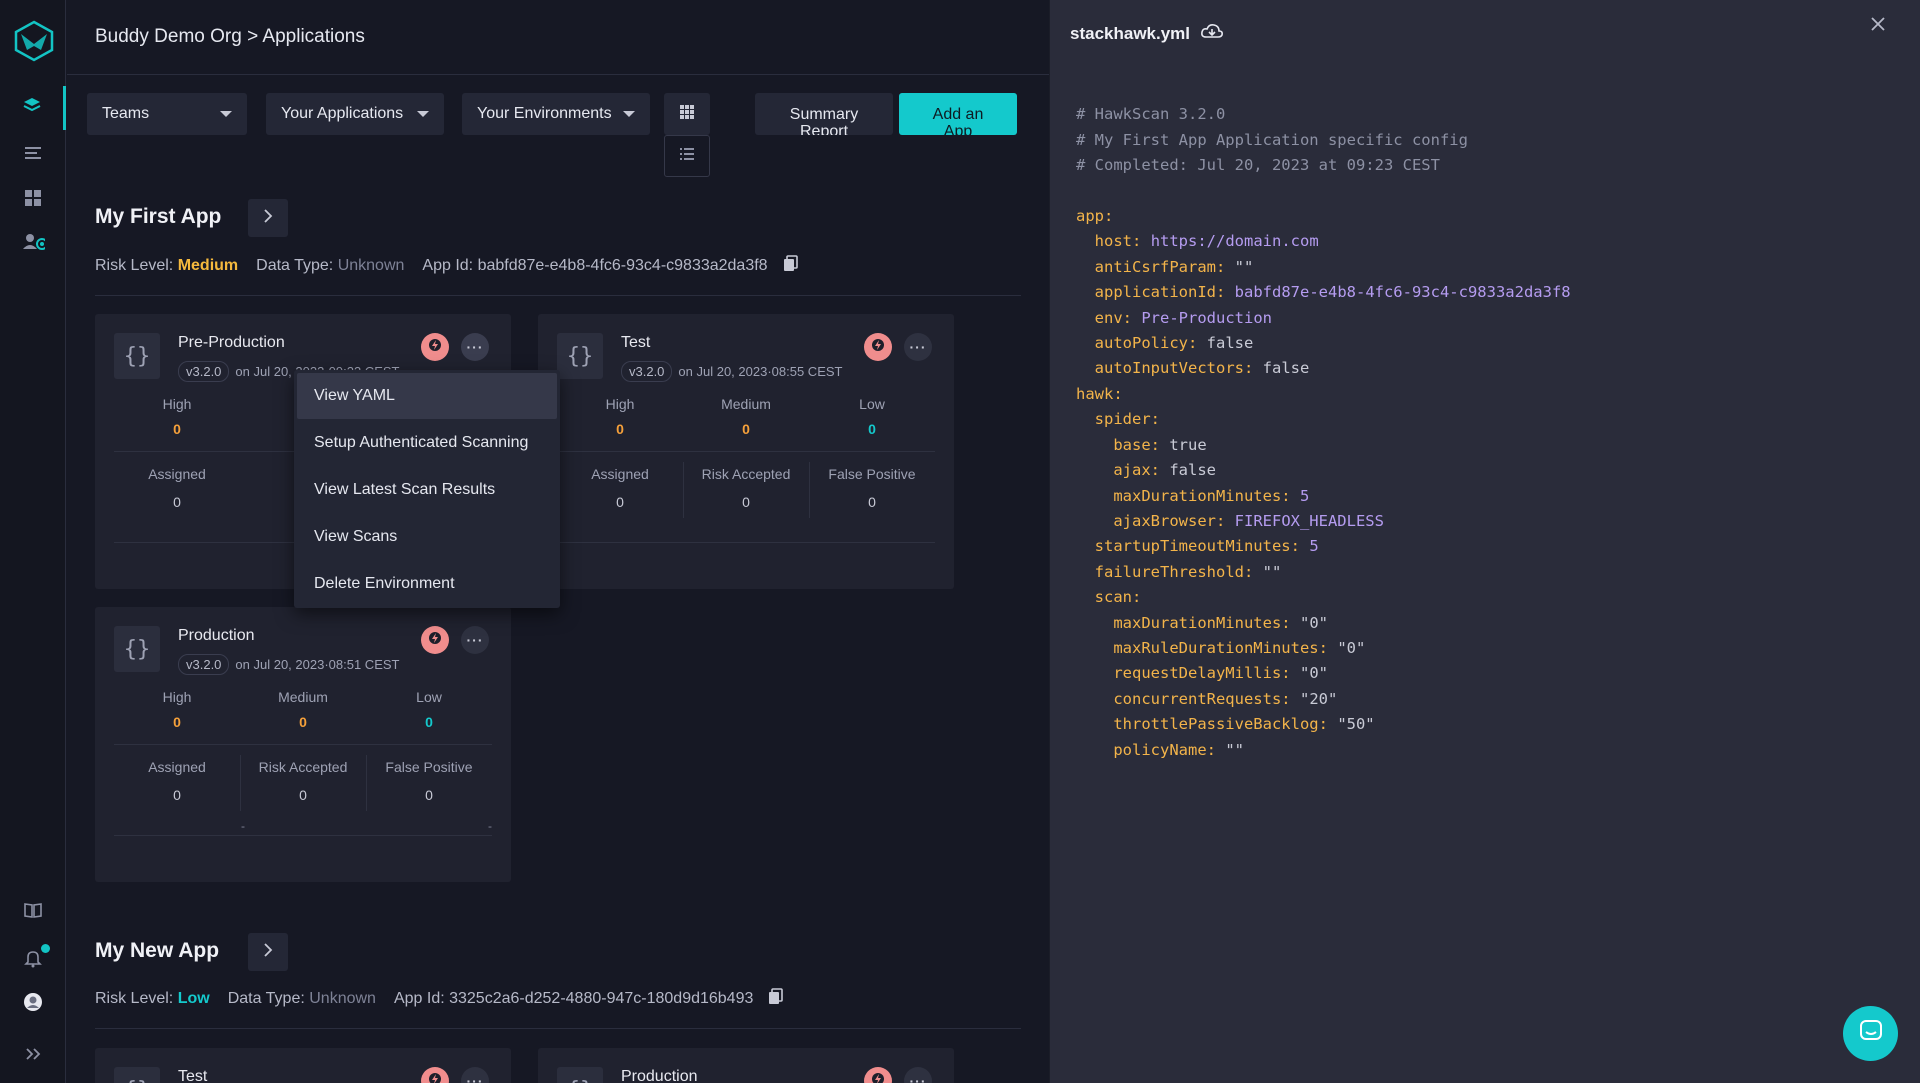 Image resolution: width=1920 pixels, height=1083 pixels. What do you see at coordinates (429, 709) in the screenshot?
I see `severity-low: Low 0` at bounding box center [429, 709].